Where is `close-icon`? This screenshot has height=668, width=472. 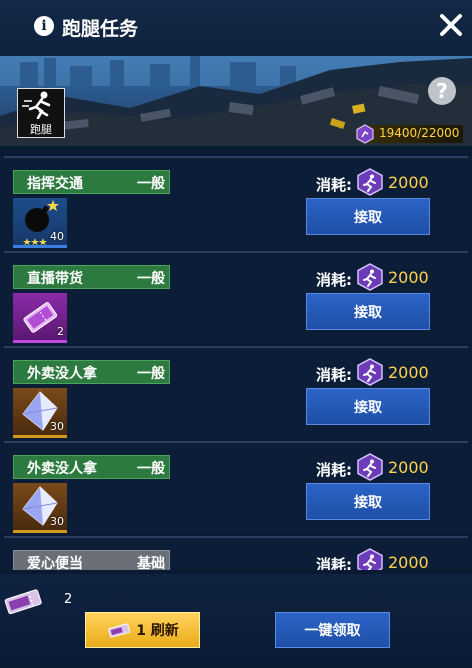
close-icon is located at coordinates (451, 25).